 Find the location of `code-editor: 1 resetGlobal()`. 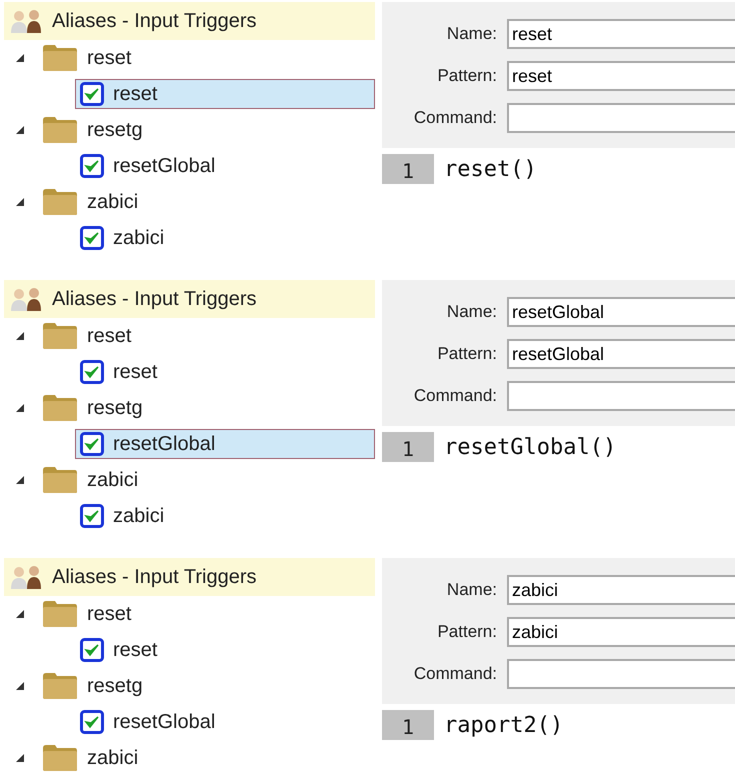

code-editor: 1 resetGlobal() is located at coordinates (558, 481).